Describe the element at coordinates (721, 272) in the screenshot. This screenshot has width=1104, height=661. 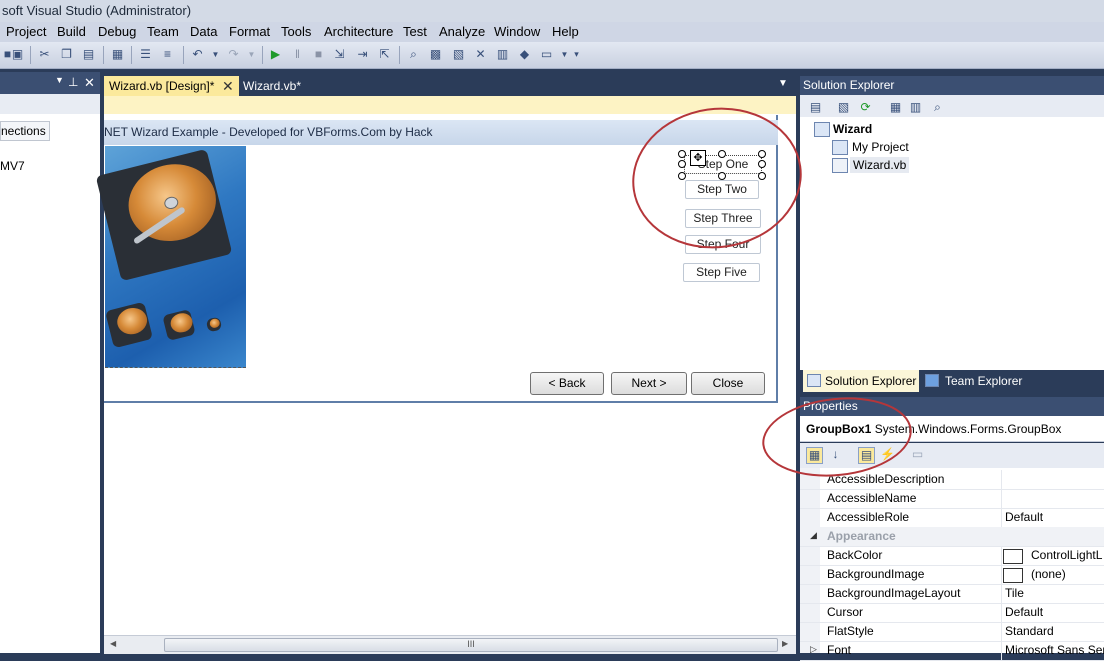
I see `step-five-button: Step Five` at that location.